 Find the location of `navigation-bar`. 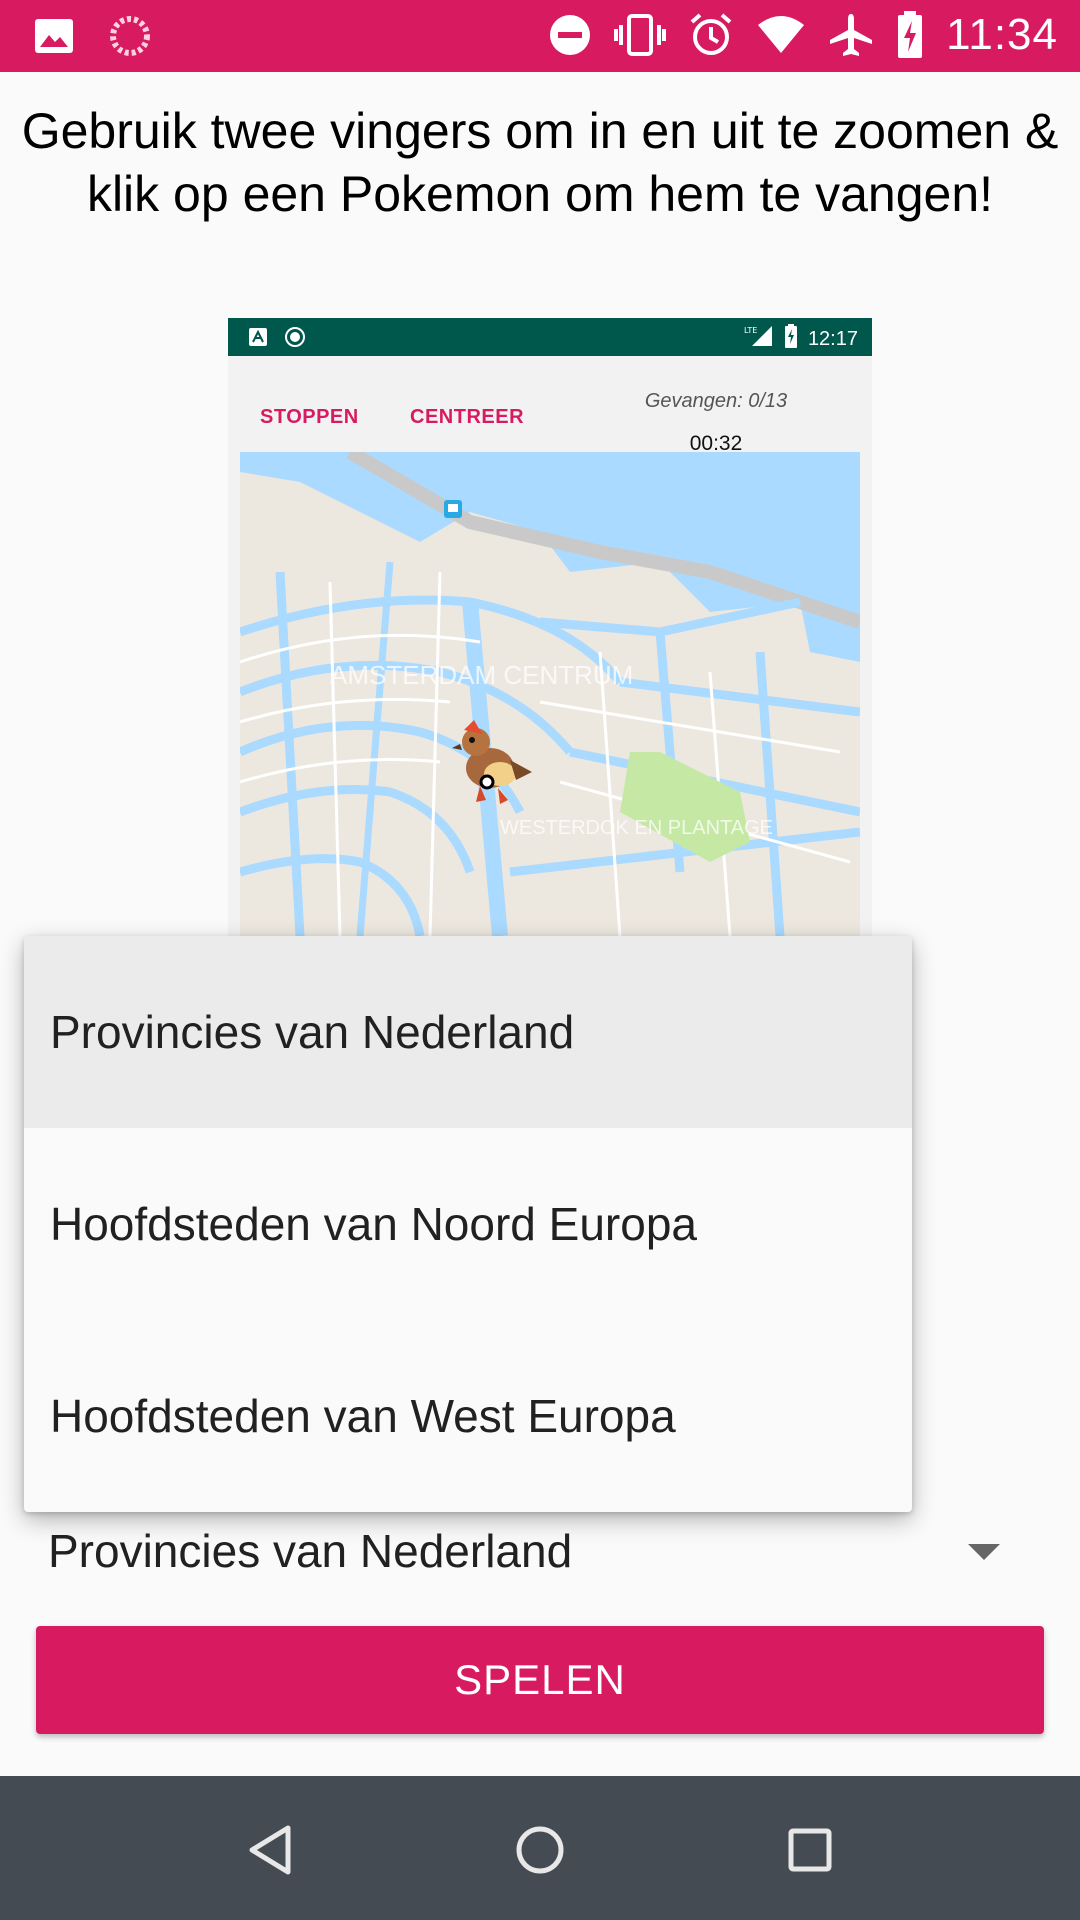

navigation-bar is located at coordinates (540, 1848).